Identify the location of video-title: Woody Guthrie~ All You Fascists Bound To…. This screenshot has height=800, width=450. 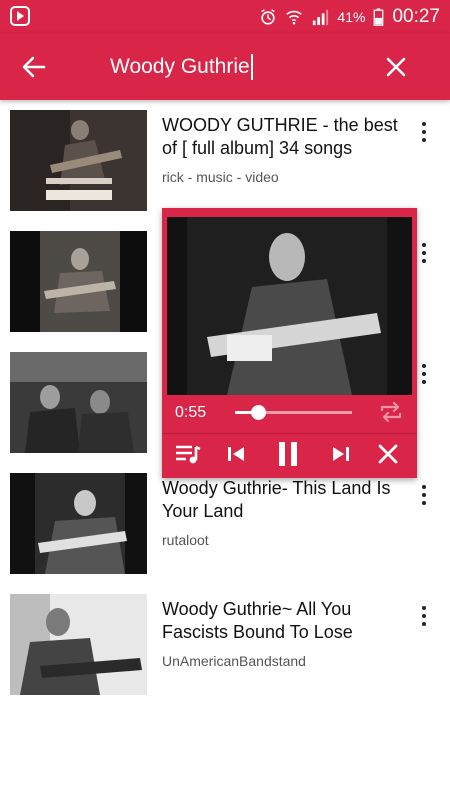
(287, 621).